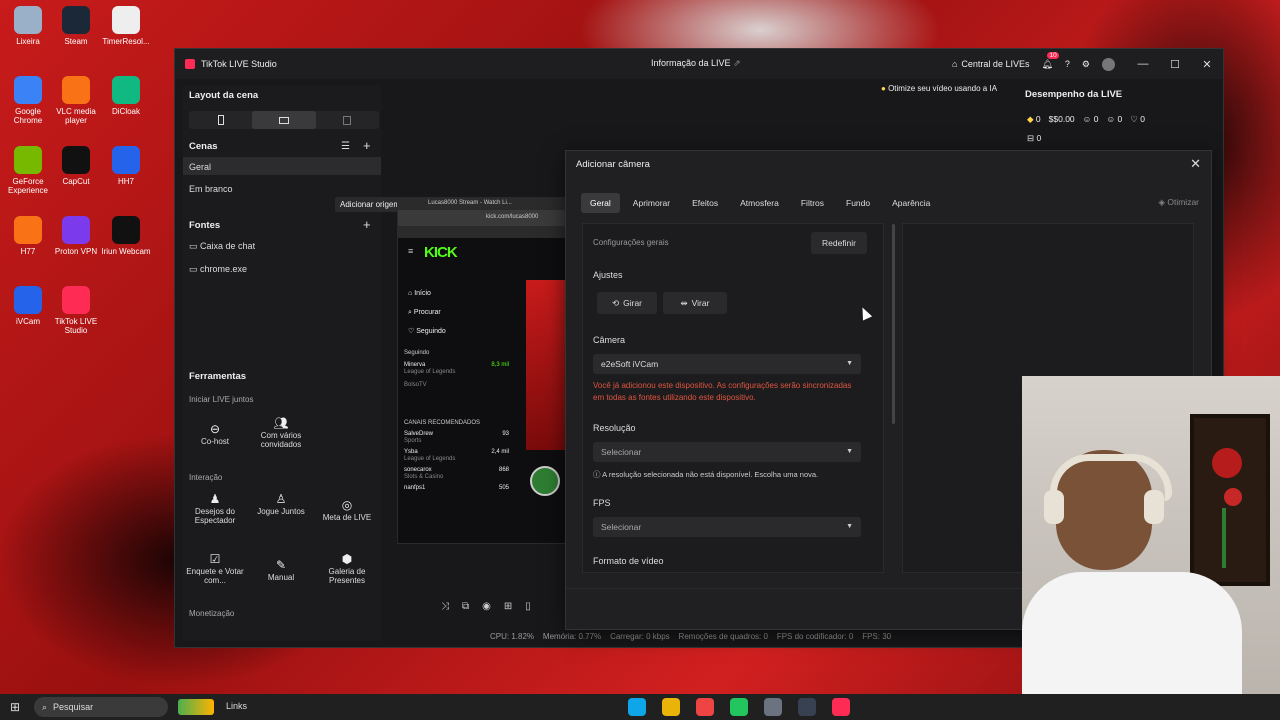  What do you see at coordinates (284, 120) in the screenshot?
I see `layout-landscape-button` at bounding box center [284, 120].